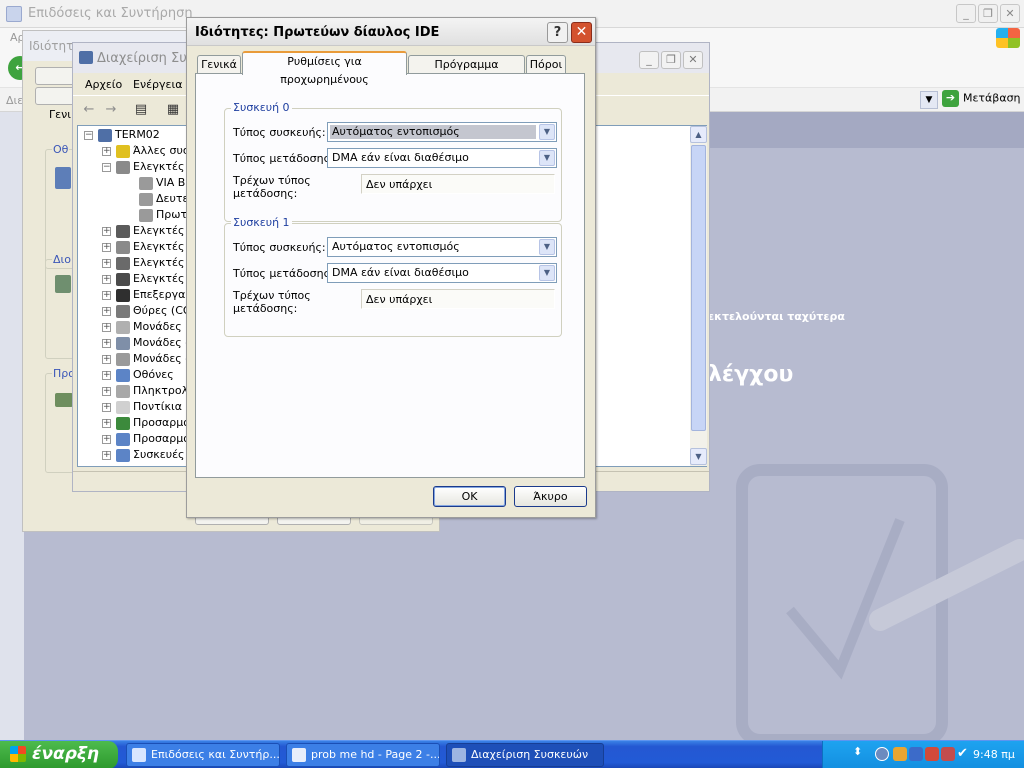 The height and width of the screenshot is (768, 1024). I want to click on tab-general: Γενικά, so click(219, 64).